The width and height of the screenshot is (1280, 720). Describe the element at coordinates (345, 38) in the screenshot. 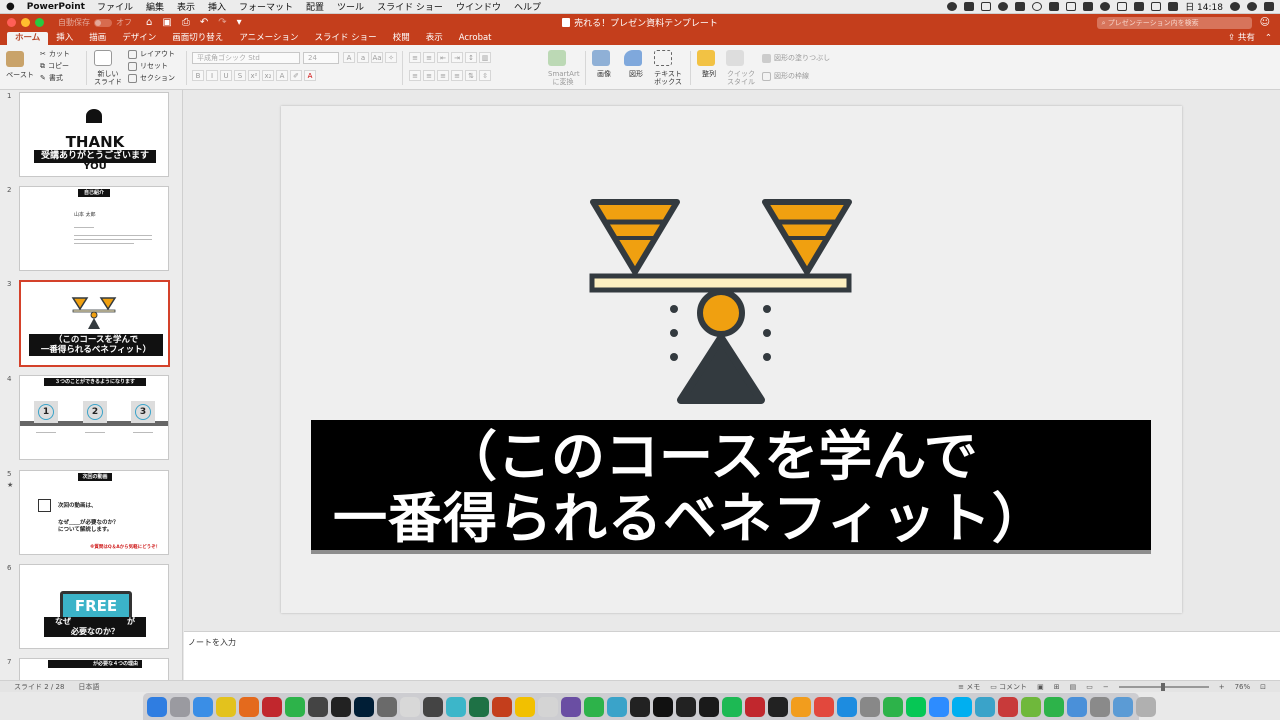

I see `tab-slideshow: スライド ショー` at that location.